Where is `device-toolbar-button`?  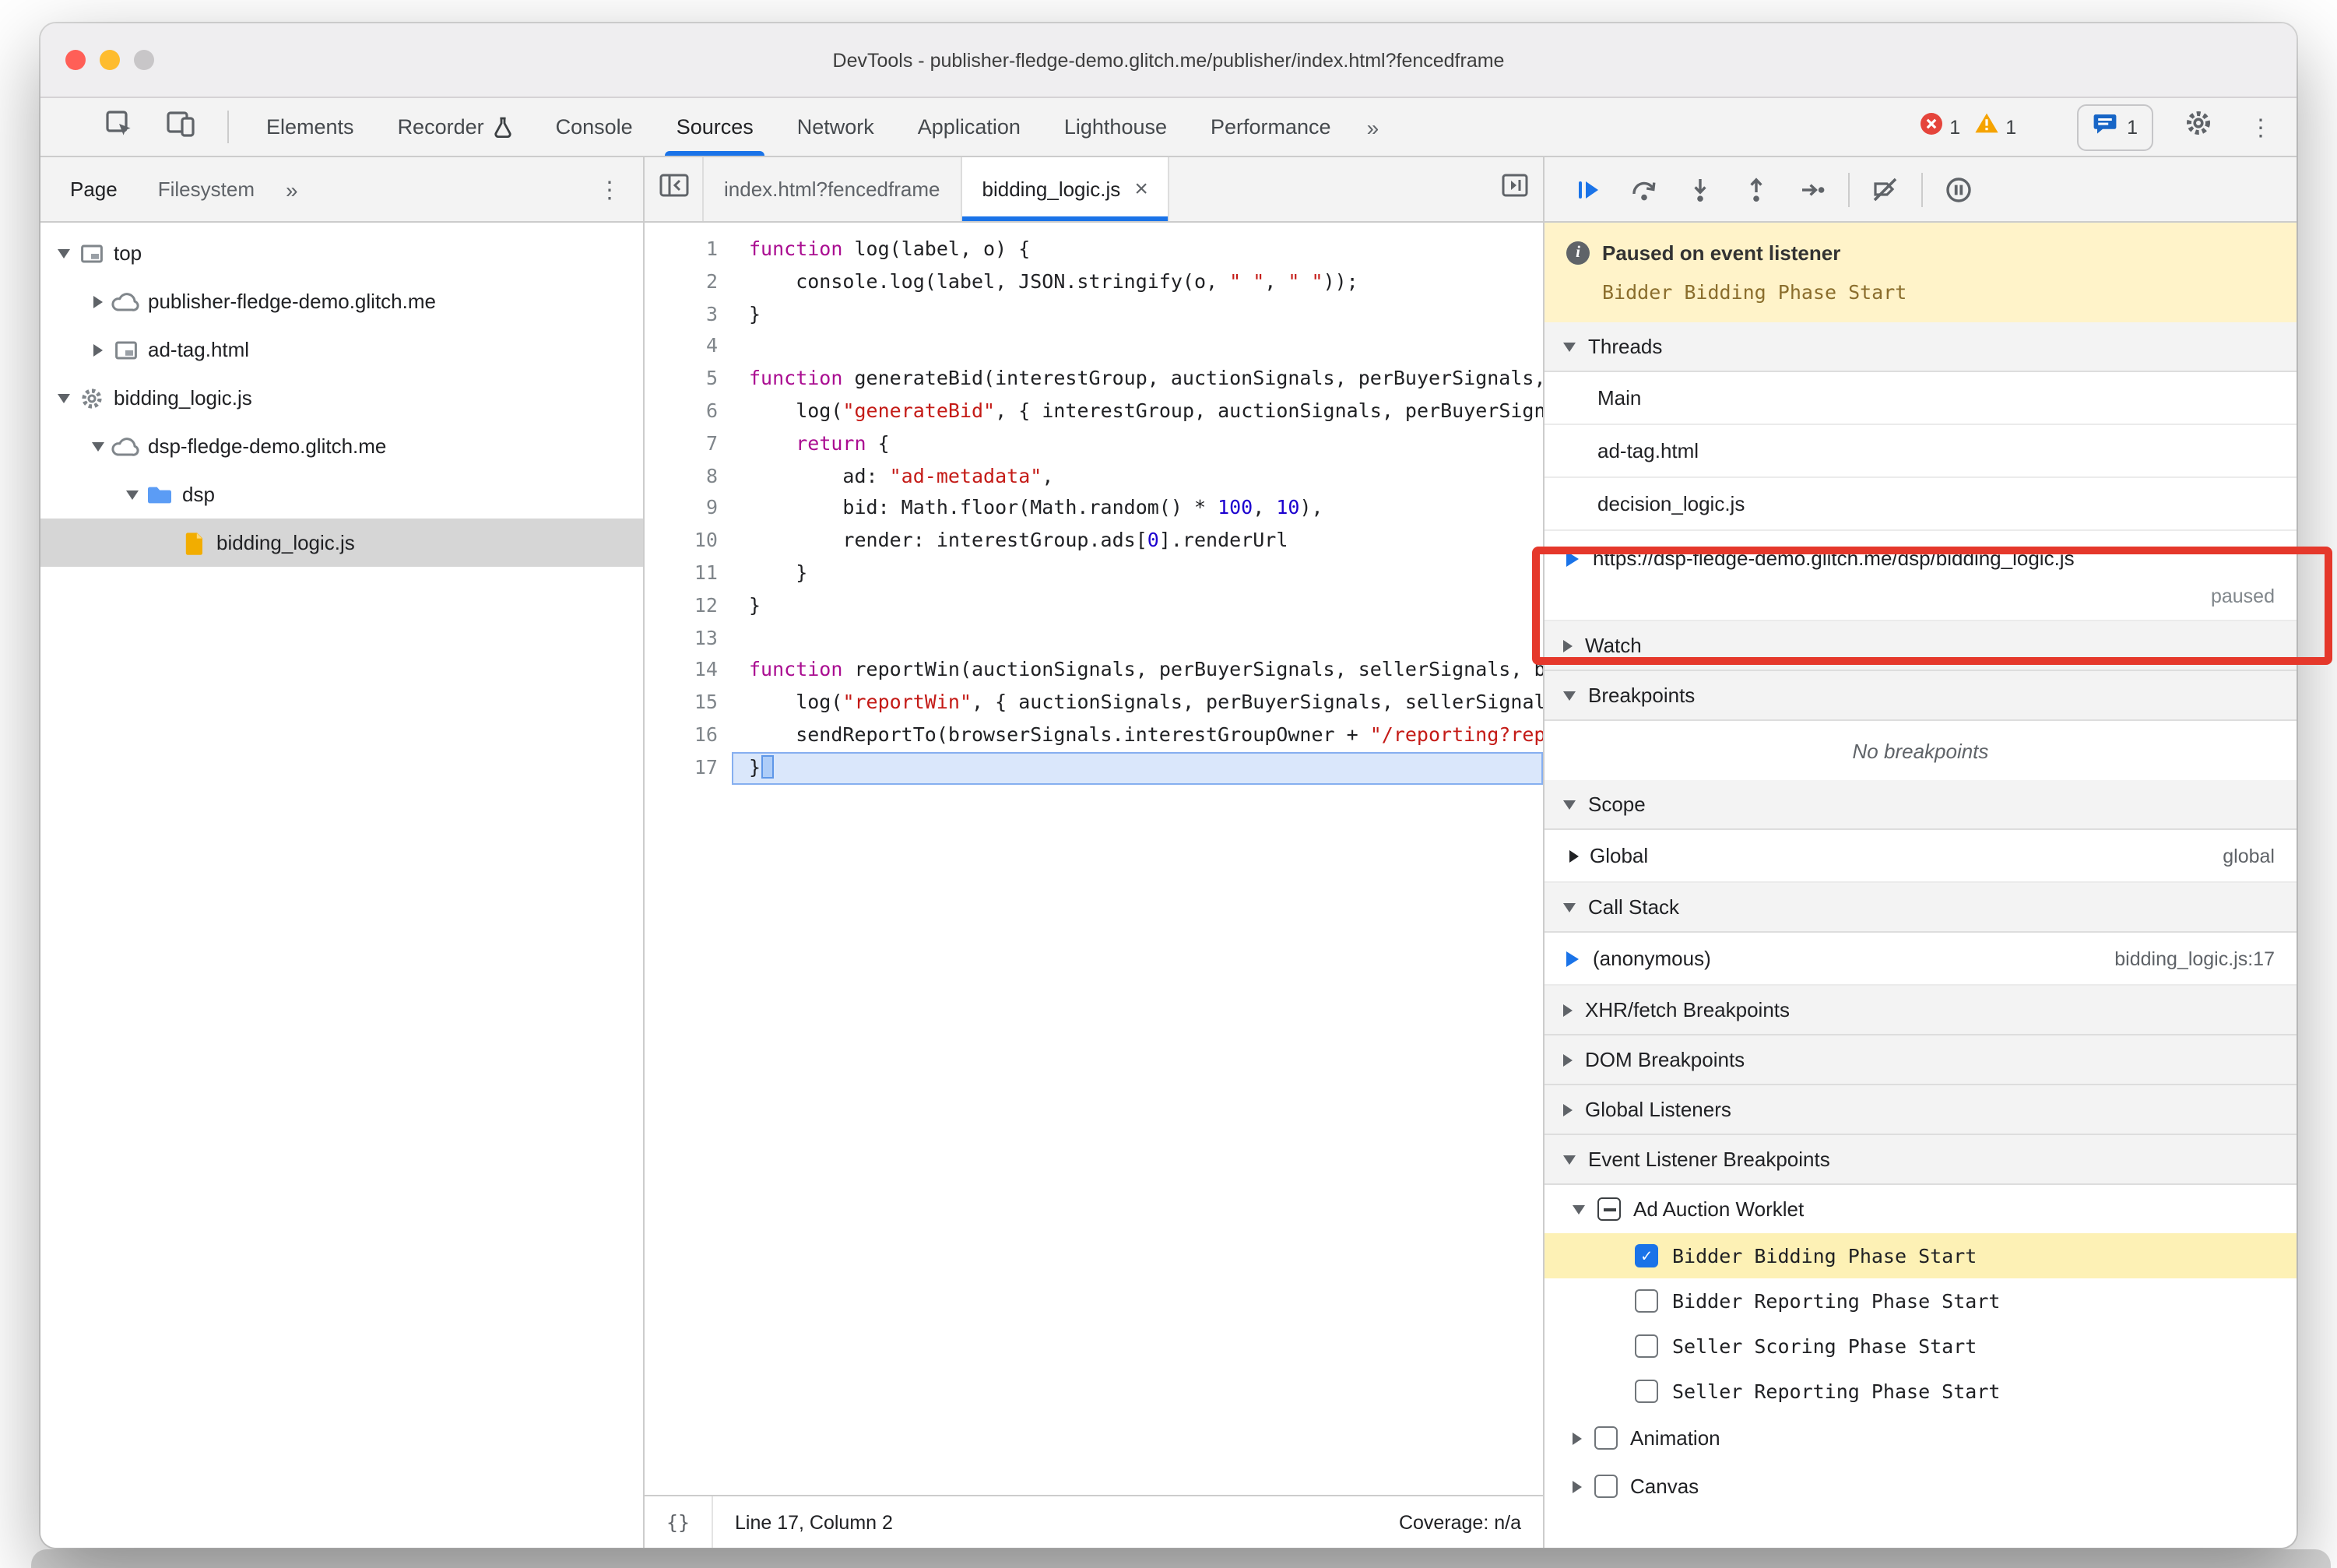 device-toolbar-button is located at coordinates (181, 127).